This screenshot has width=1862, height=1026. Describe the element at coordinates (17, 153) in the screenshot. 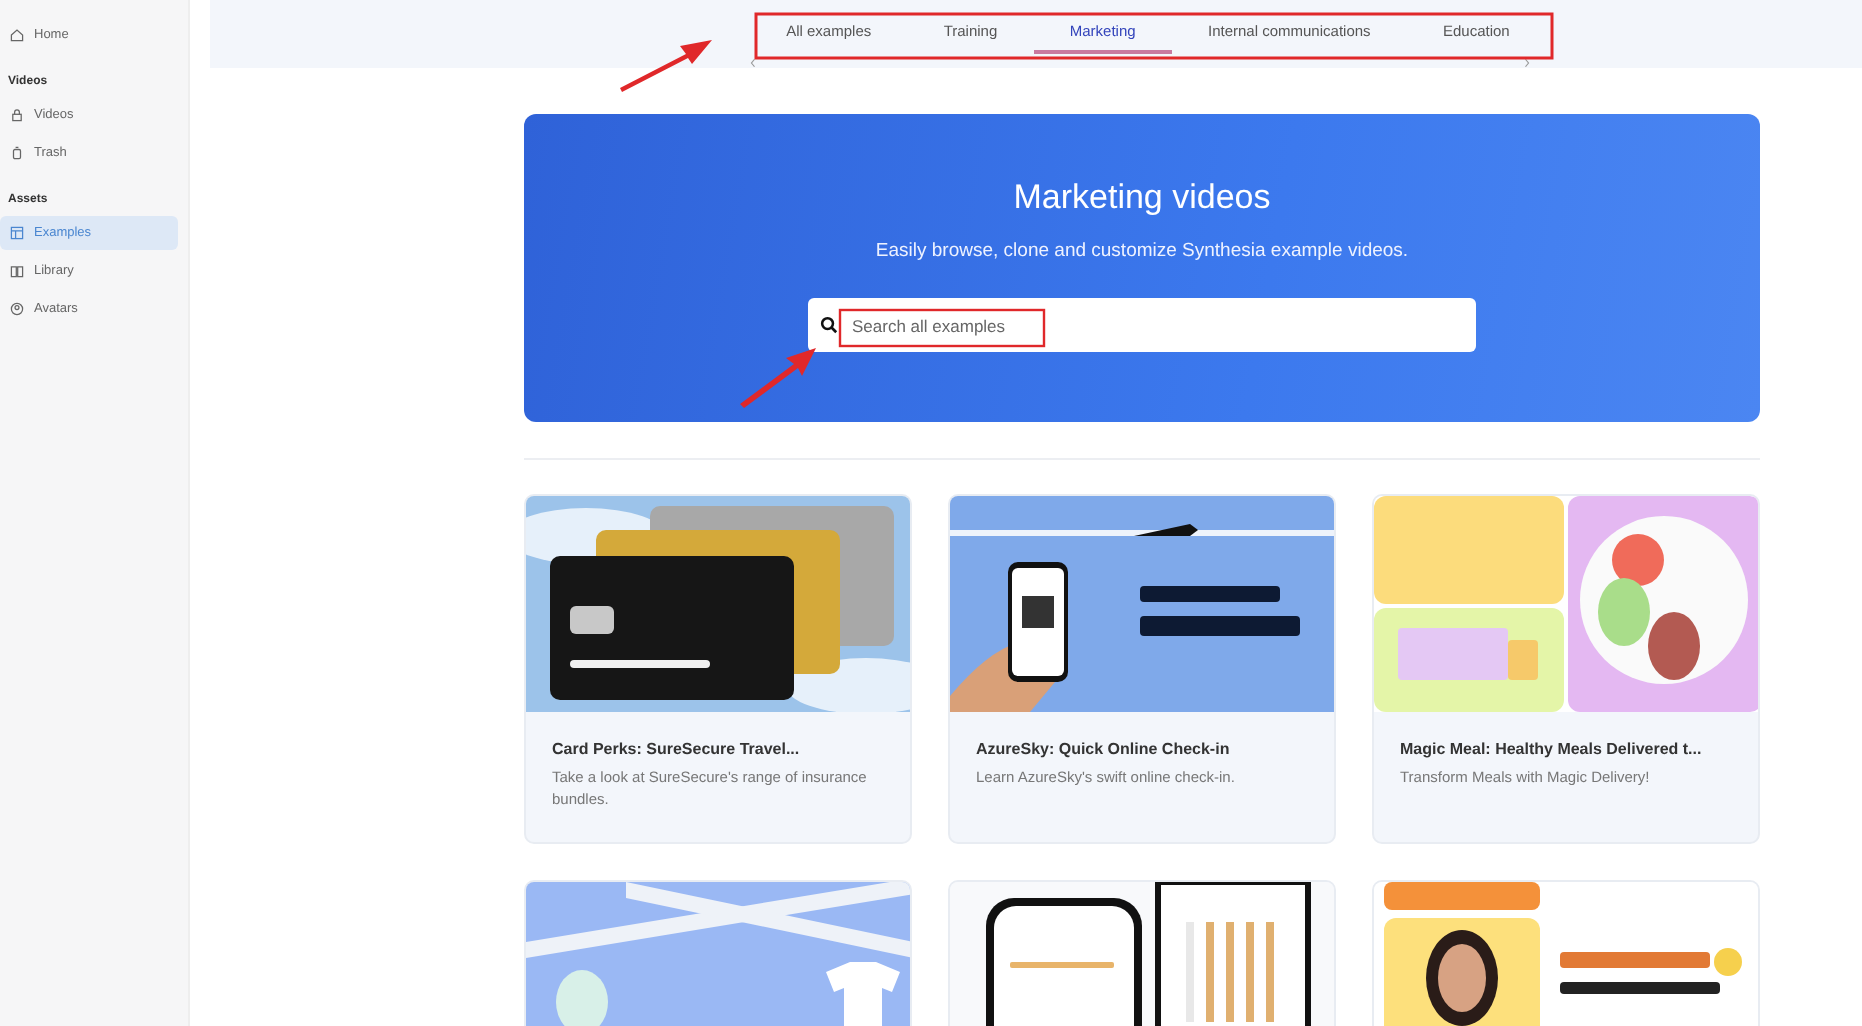

I see `trash-icon` at that location.